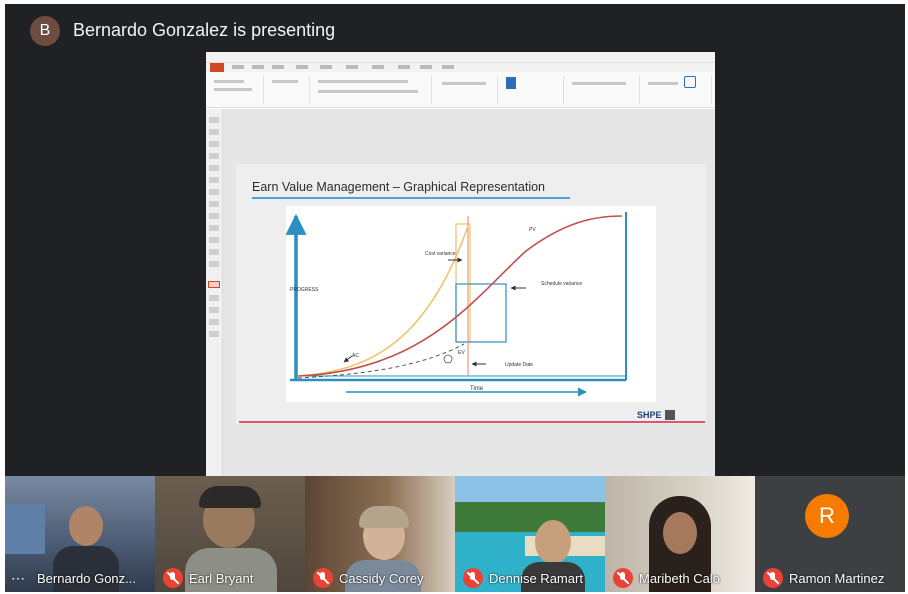 The width and height of the screenshot is (908, 594). What do you see at coordinates (562, 284) in the screenshot?
I see `schedule-variance-label: Schedule variance` at bounding box center [562, 284].